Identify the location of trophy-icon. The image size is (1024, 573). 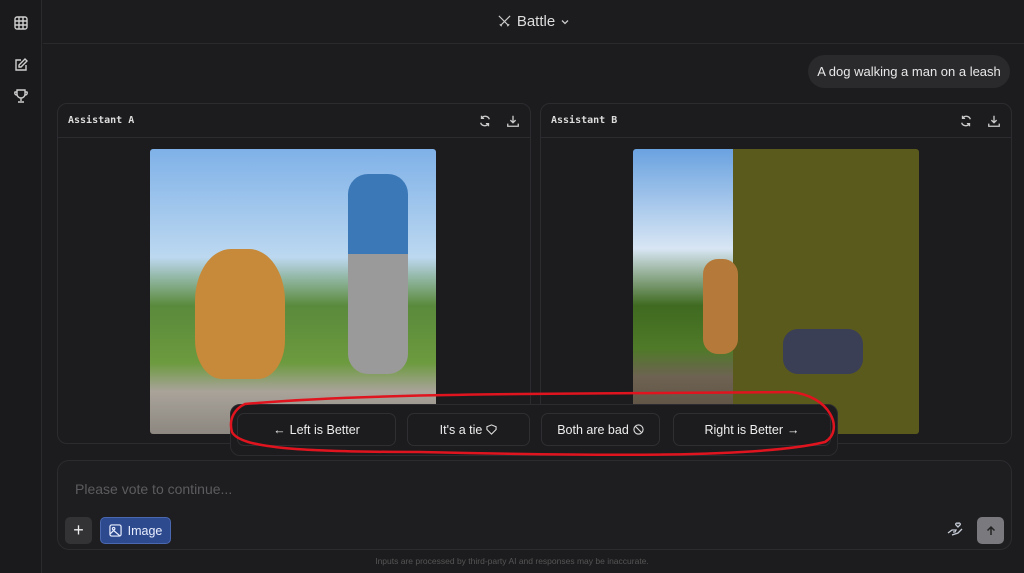
(21, 96).